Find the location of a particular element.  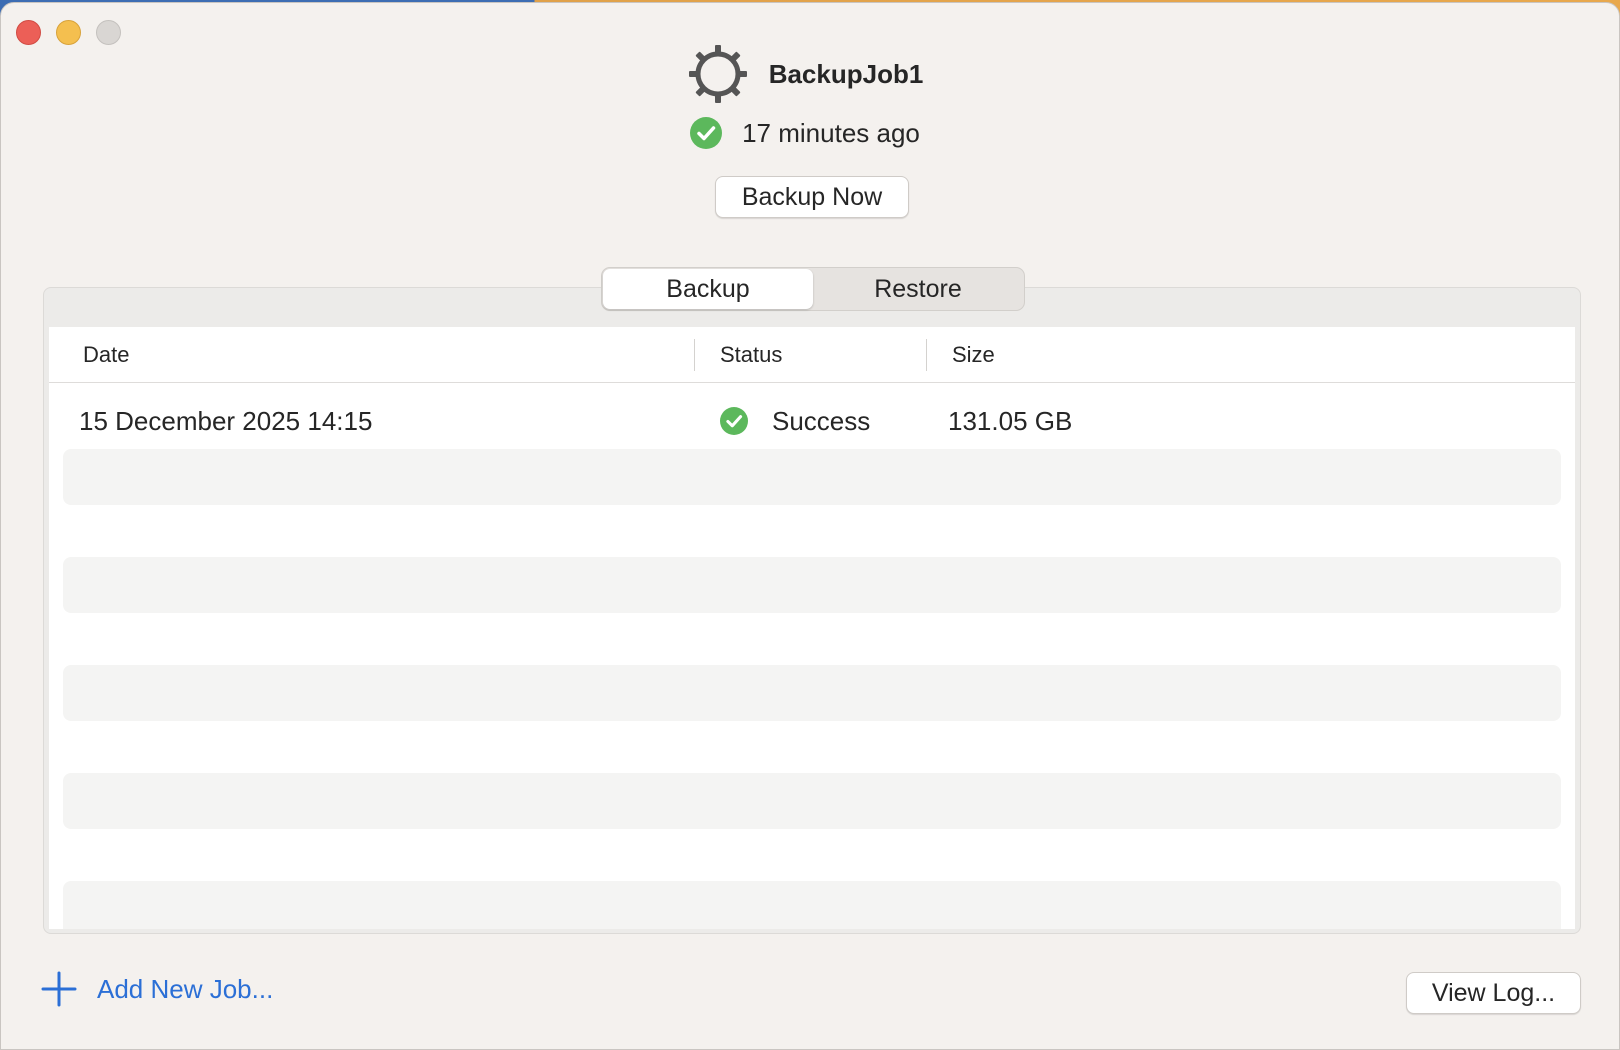

gear-icon is located at coordinates (717, 74).